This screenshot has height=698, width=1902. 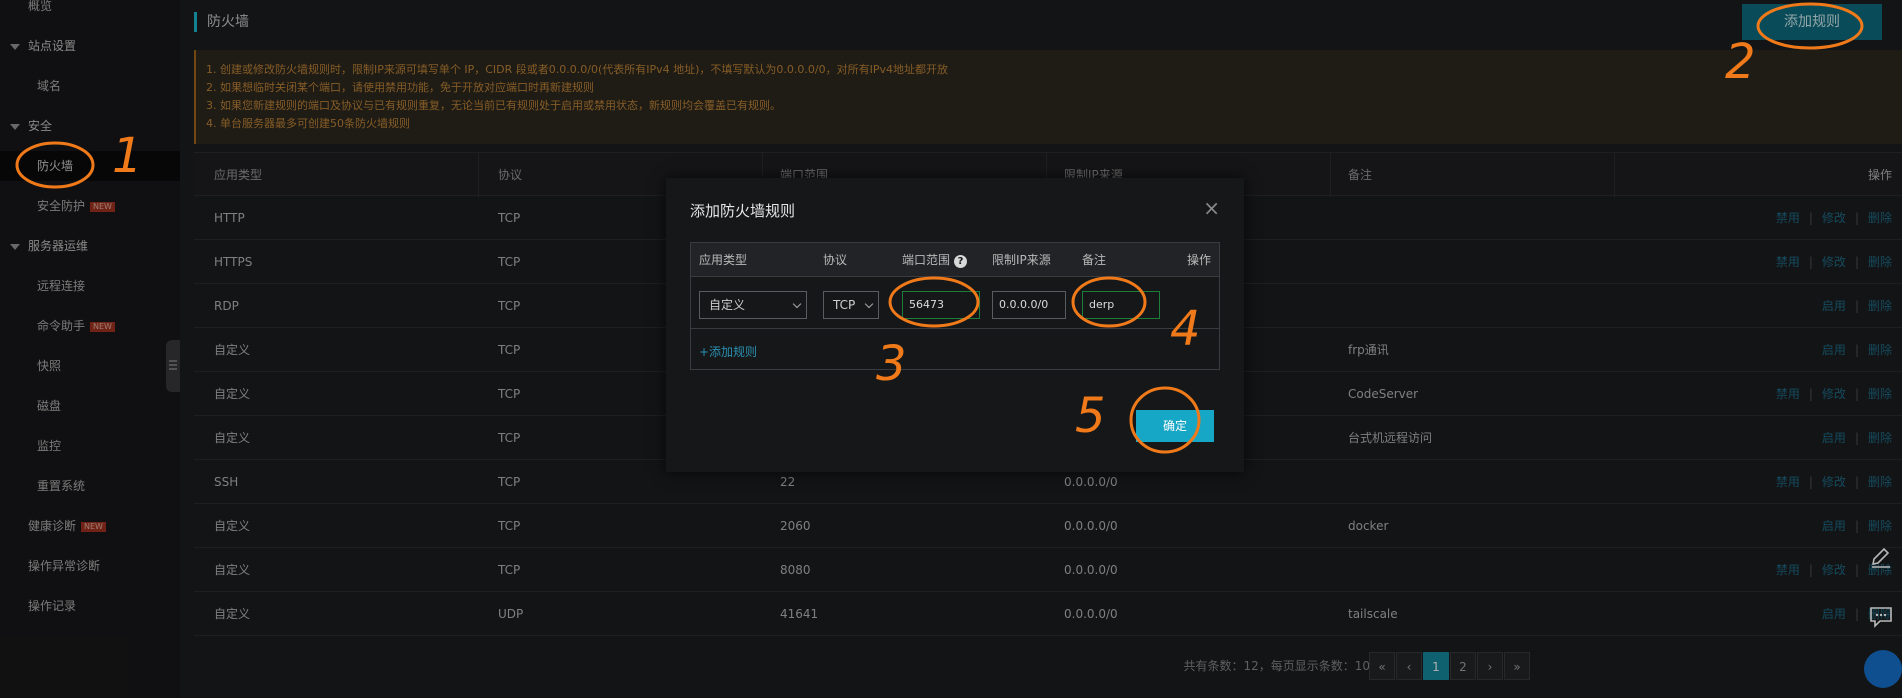 What do you see at coordinates (1881, 557) in the screenshot?
I see `edit-pen-icon` at bounding box center [1881, 557].